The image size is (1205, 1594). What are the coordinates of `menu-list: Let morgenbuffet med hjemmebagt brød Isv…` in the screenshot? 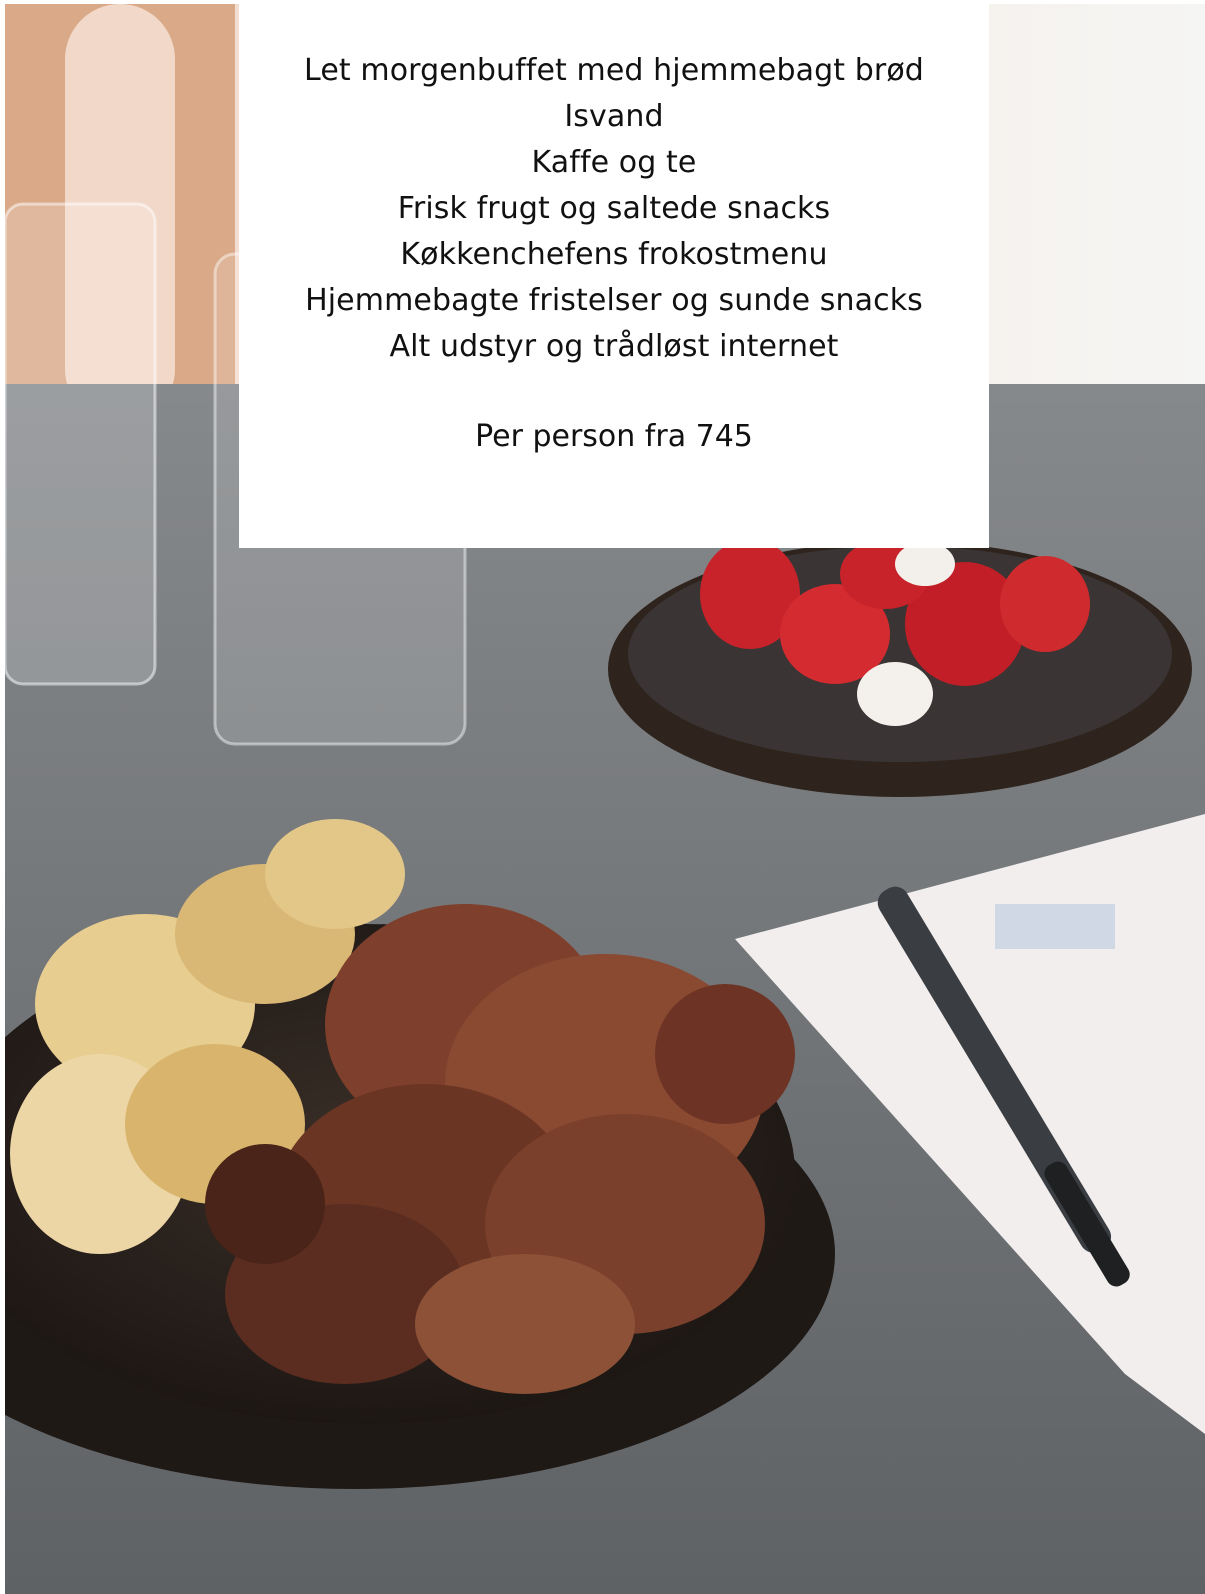 It's located at (614, 209).